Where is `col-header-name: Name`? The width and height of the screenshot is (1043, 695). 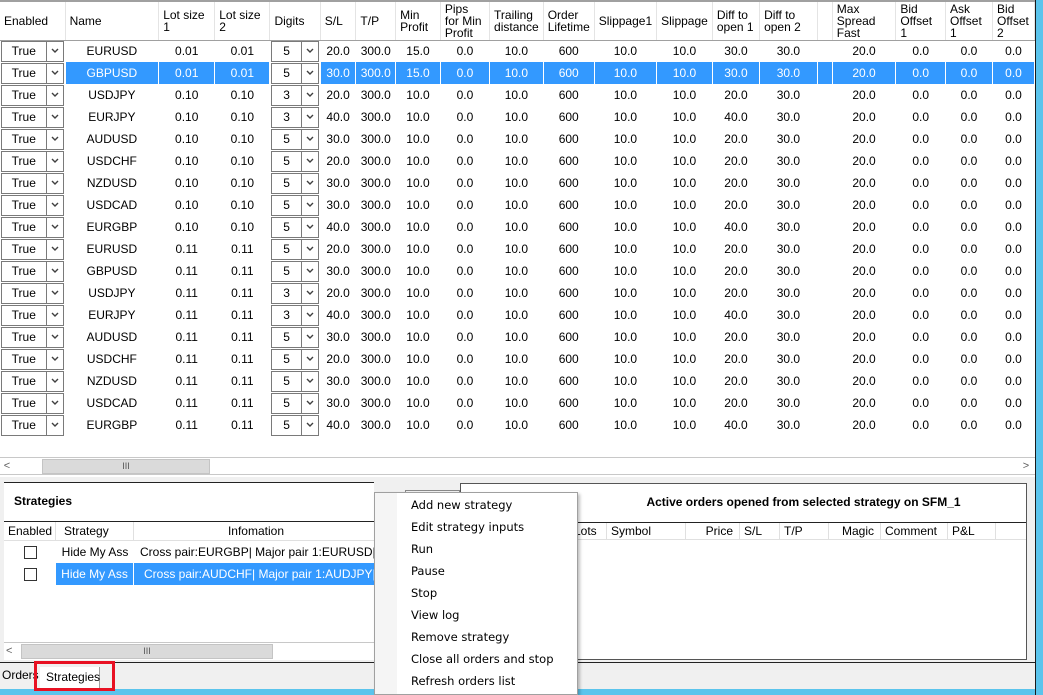 col-header-name: Name is located at coordinates (112, 21).